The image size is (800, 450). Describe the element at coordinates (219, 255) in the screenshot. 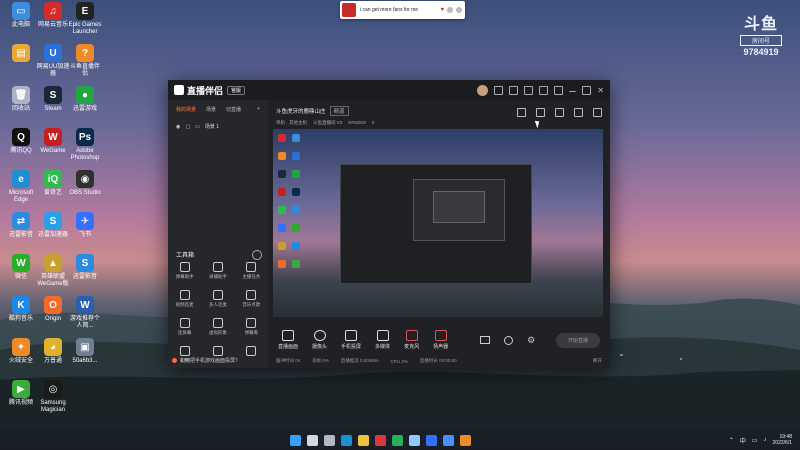

I see `toolbox-header: 工具箱` at that location.